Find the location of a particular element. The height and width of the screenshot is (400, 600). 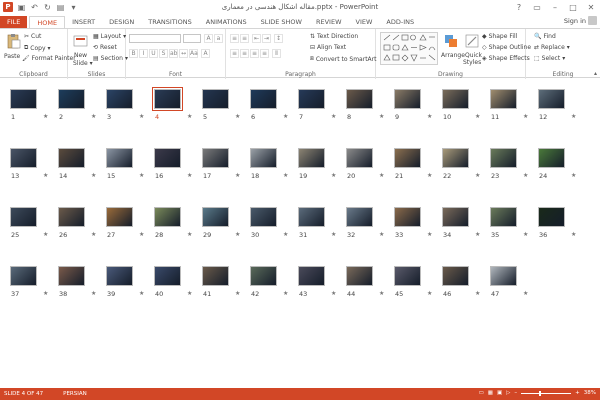

arrange-button: Arrange is located at coordinates (453, 55).